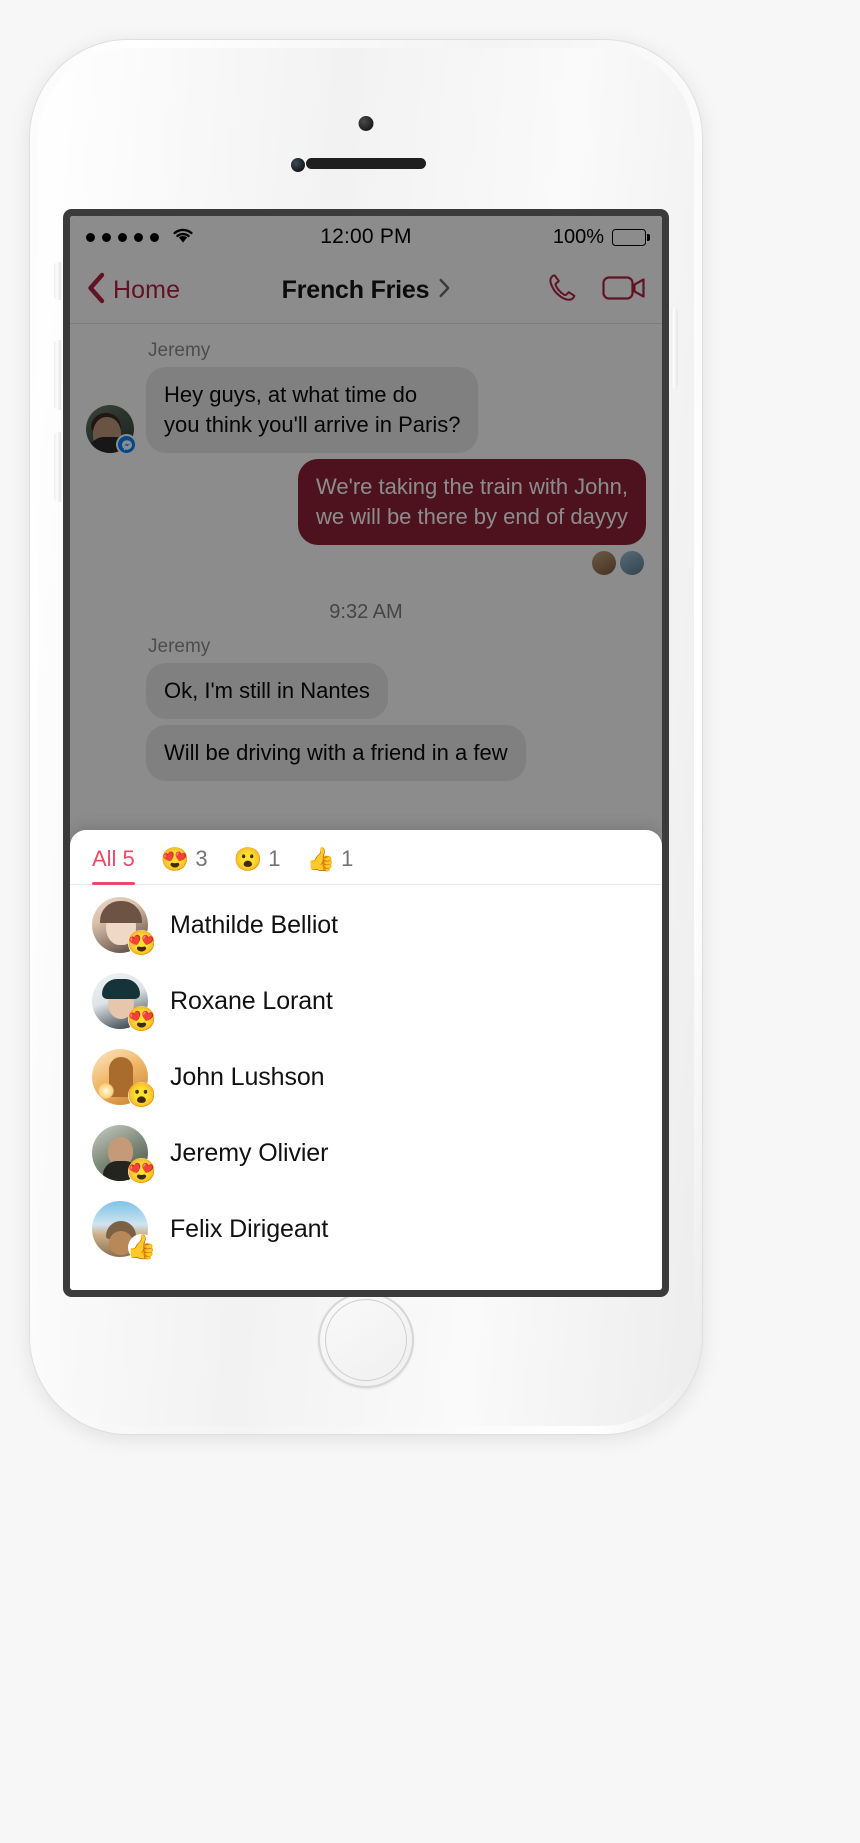 The width and height of the screenshot is (860, 1843). I want to click on status-bar-time: 12:00 PM, so click(366, 236).